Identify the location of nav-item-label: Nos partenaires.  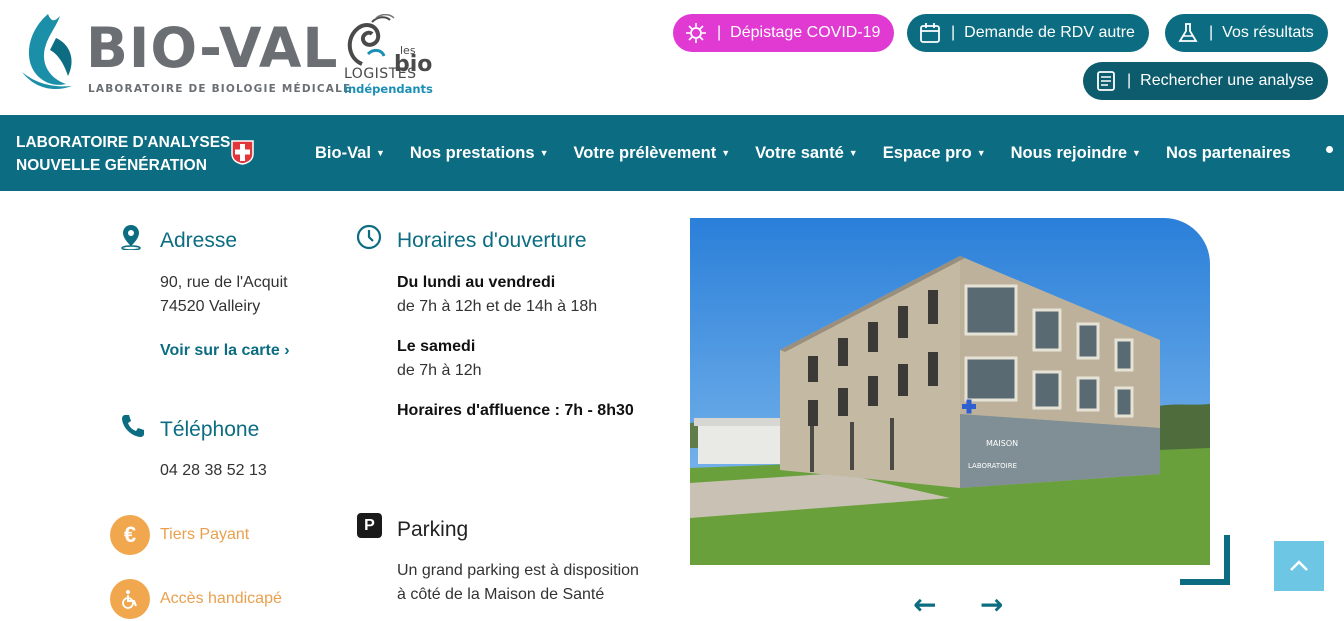
(1228, 152).